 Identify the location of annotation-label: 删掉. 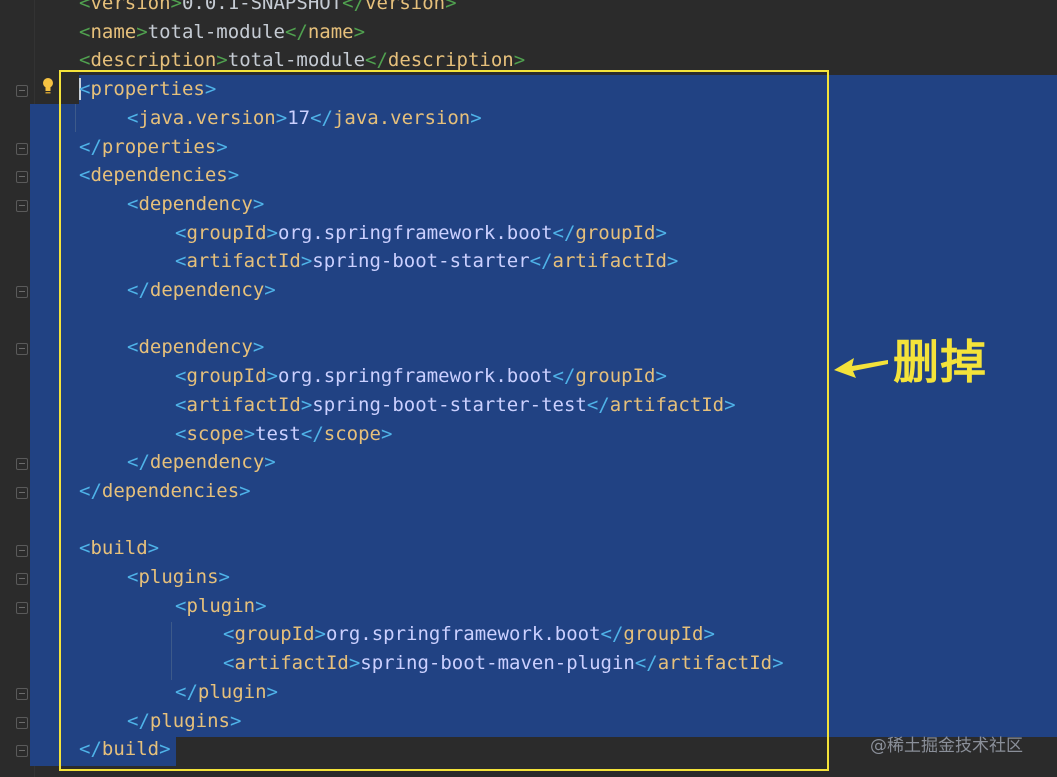
(940, 362).